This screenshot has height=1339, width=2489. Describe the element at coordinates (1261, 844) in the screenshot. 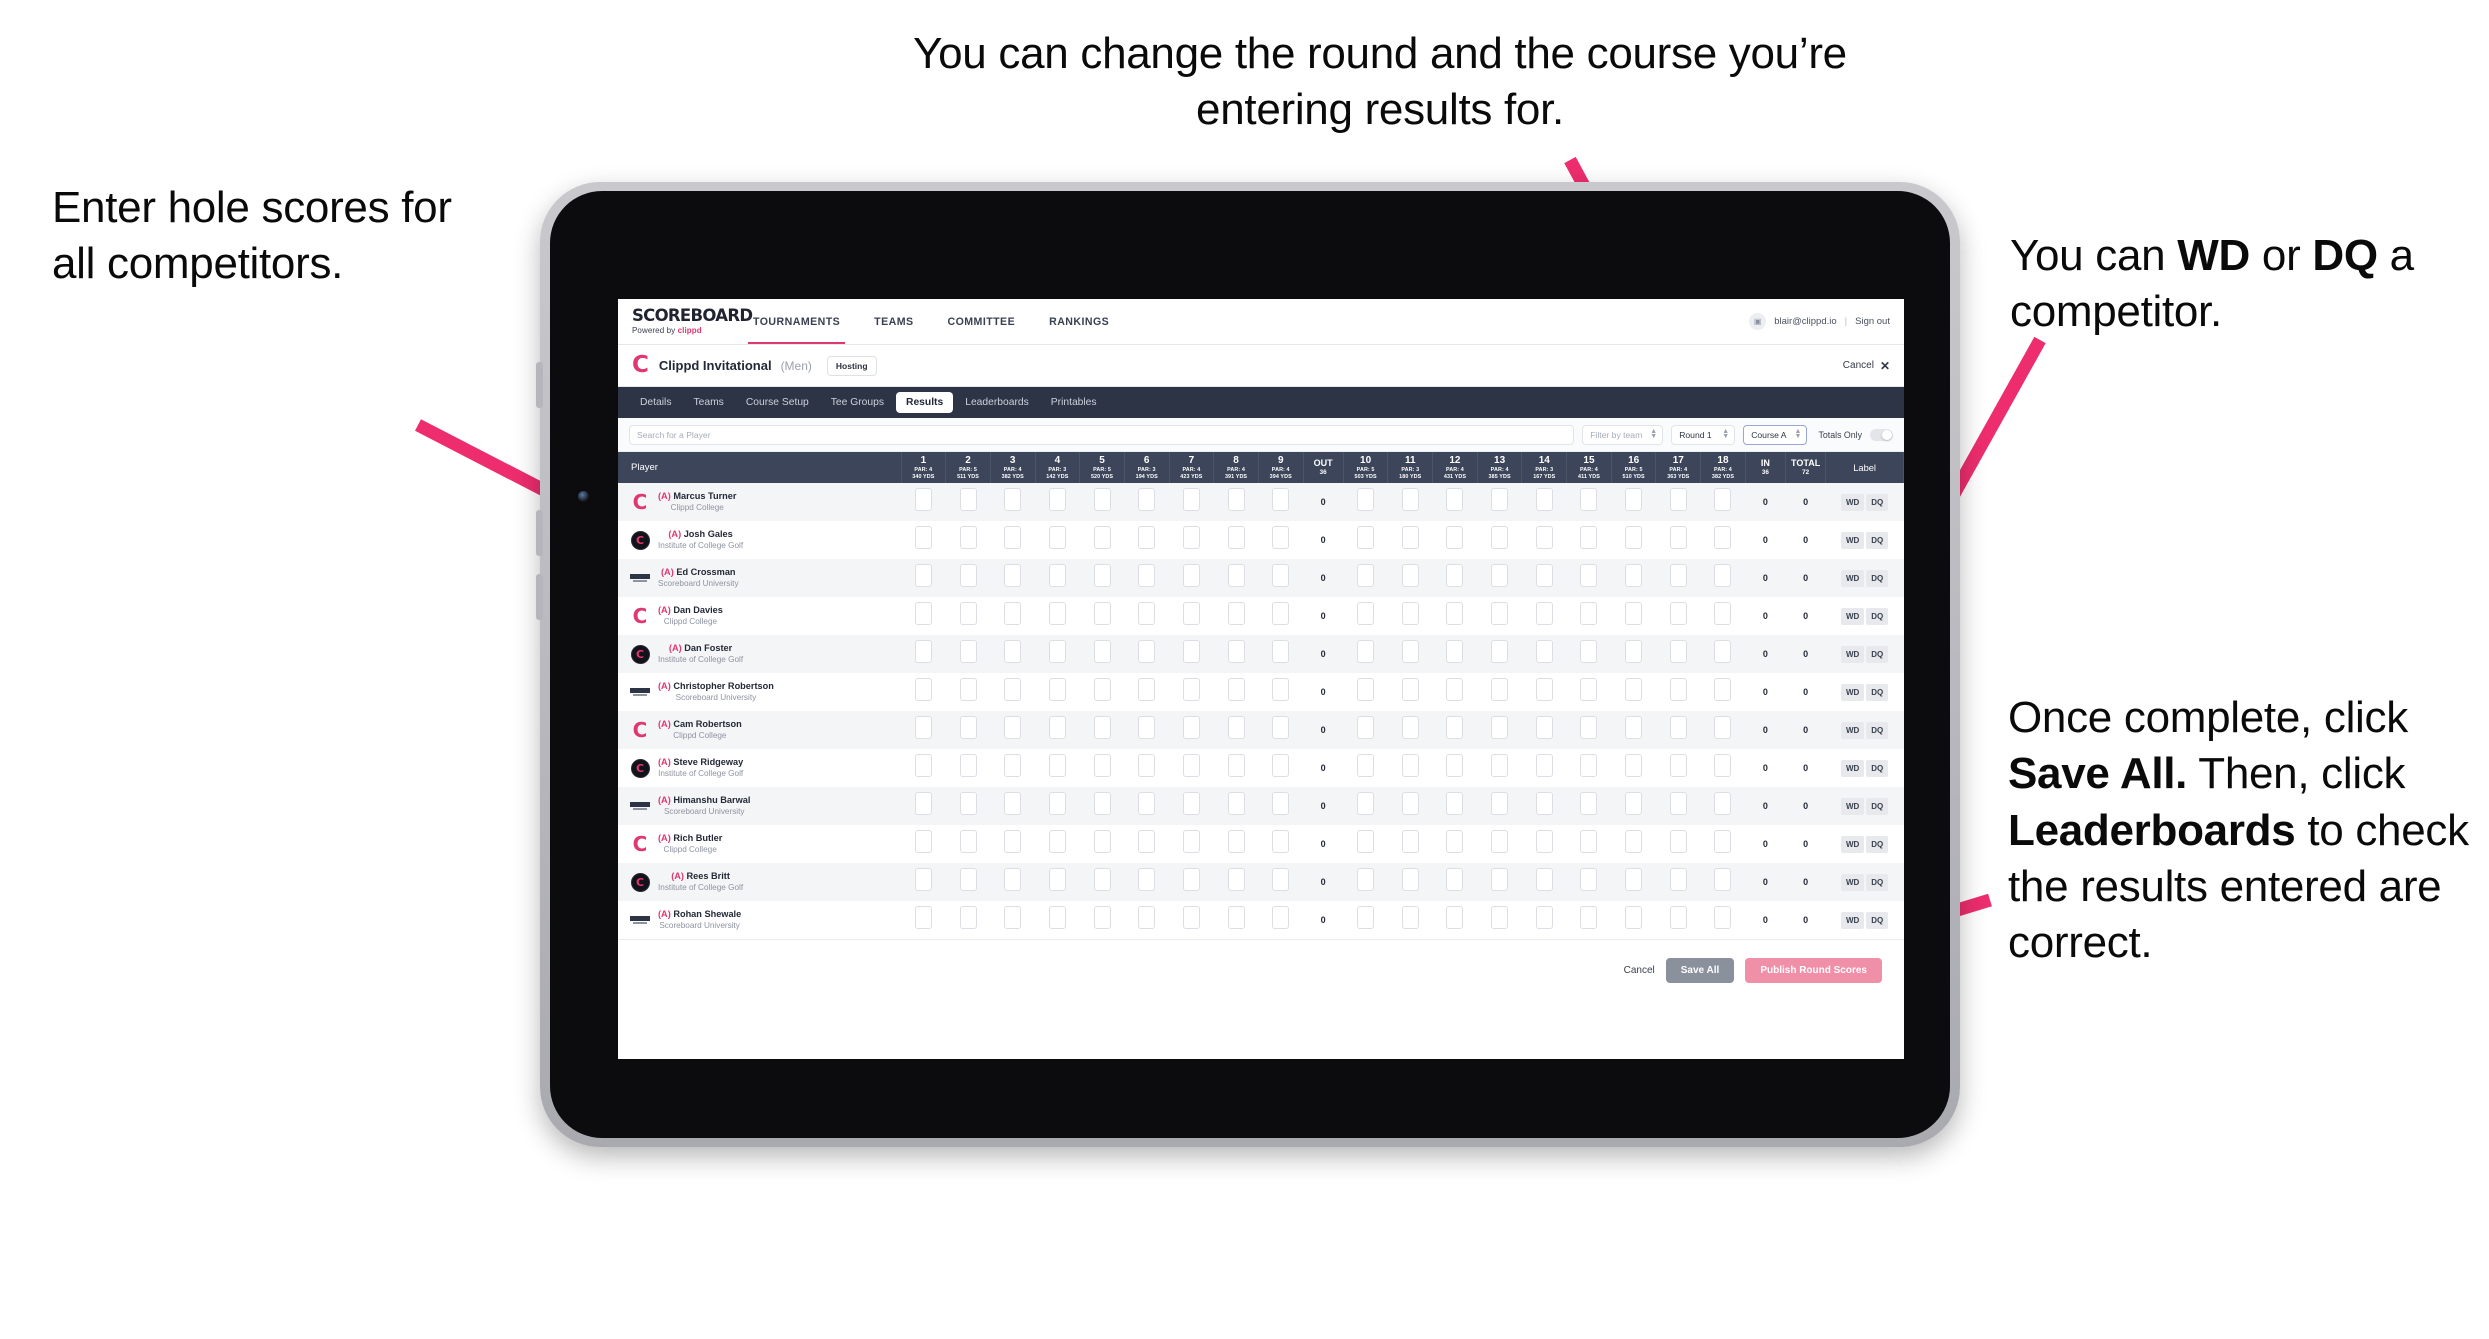

I see `table-row: C (A) Rich Butler Clippd College 0 0 0 WD DQ` at that location.